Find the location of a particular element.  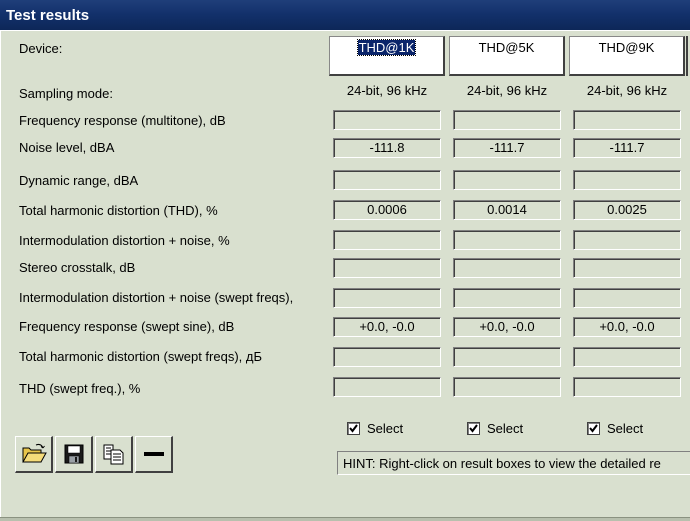

result-row-label: Frequency response (swept sine), dB is located at coordinates (127, 326).